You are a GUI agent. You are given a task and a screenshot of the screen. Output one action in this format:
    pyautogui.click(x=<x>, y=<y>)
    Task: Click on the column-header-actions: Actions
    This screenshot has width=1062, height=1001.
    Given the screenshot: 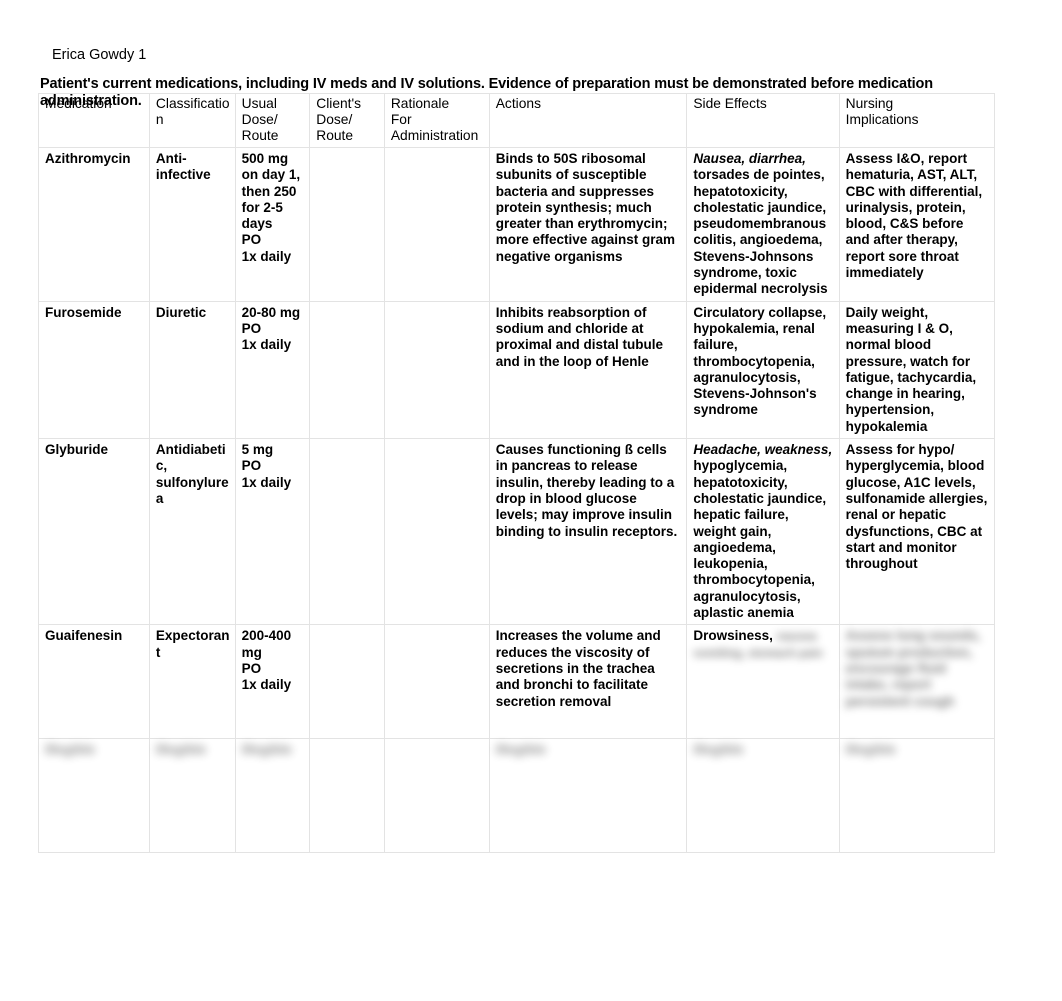 What is the action you would take?
    pyautogui.click(x=588, y=120)
    